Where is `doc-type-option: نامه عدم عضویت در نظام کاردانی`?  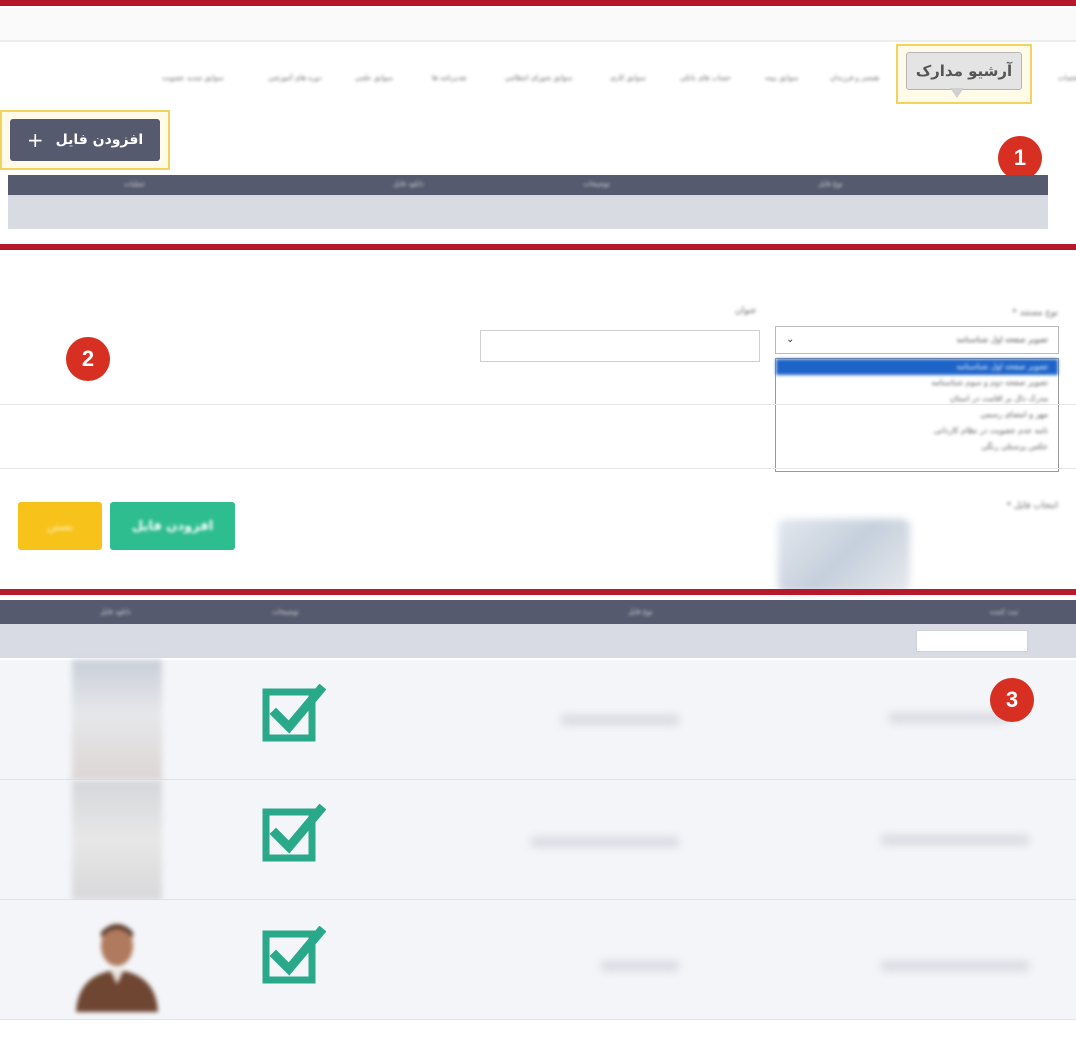
doc-type-option: نامه عدم عضویت در نظام کاردانی is located at coordinates (917, 431).